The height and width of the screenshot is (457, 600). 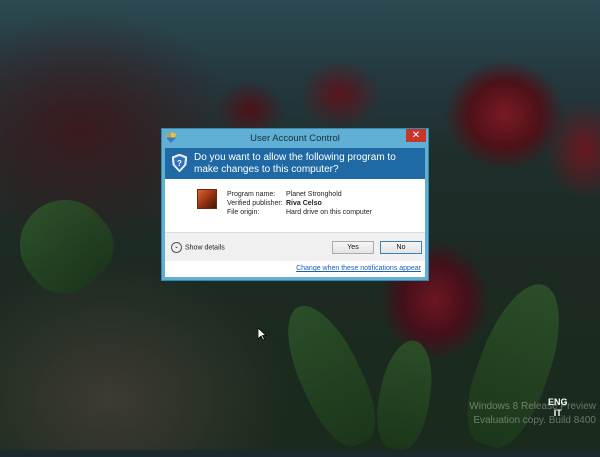 What do you see at coordinates (557, 413) in the screenshot?
I see `language-secondary: IT` at bounding box center [557, 413].